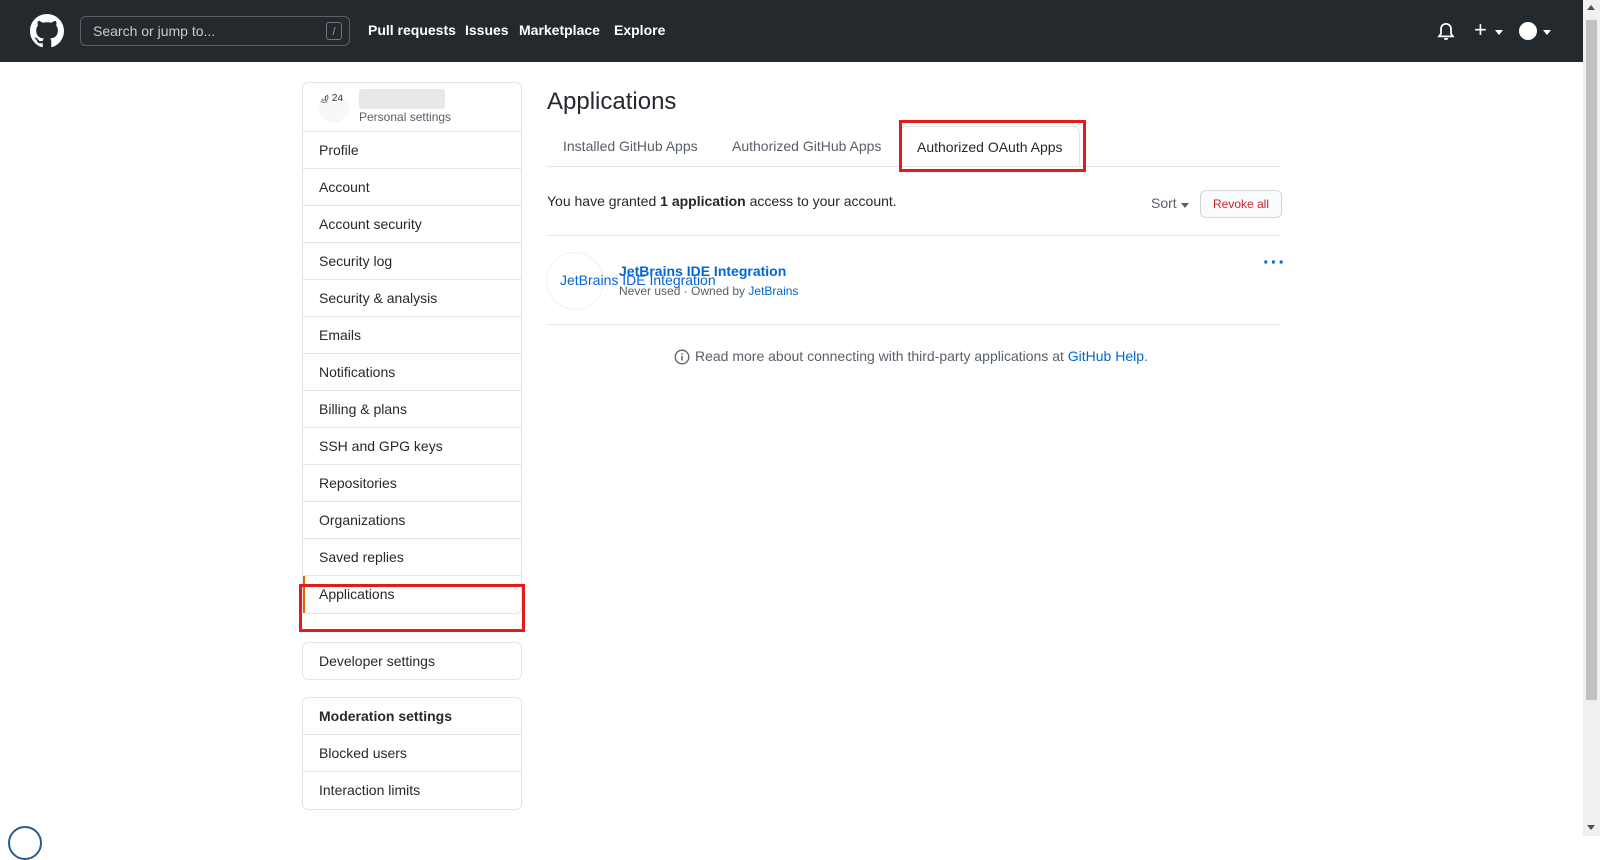 This screenshot has width=1600, height=860. What do you see at coordinates (25, 843) in the screenshot?
I see `corner-widget-icon` at bounding box center [25, 843].